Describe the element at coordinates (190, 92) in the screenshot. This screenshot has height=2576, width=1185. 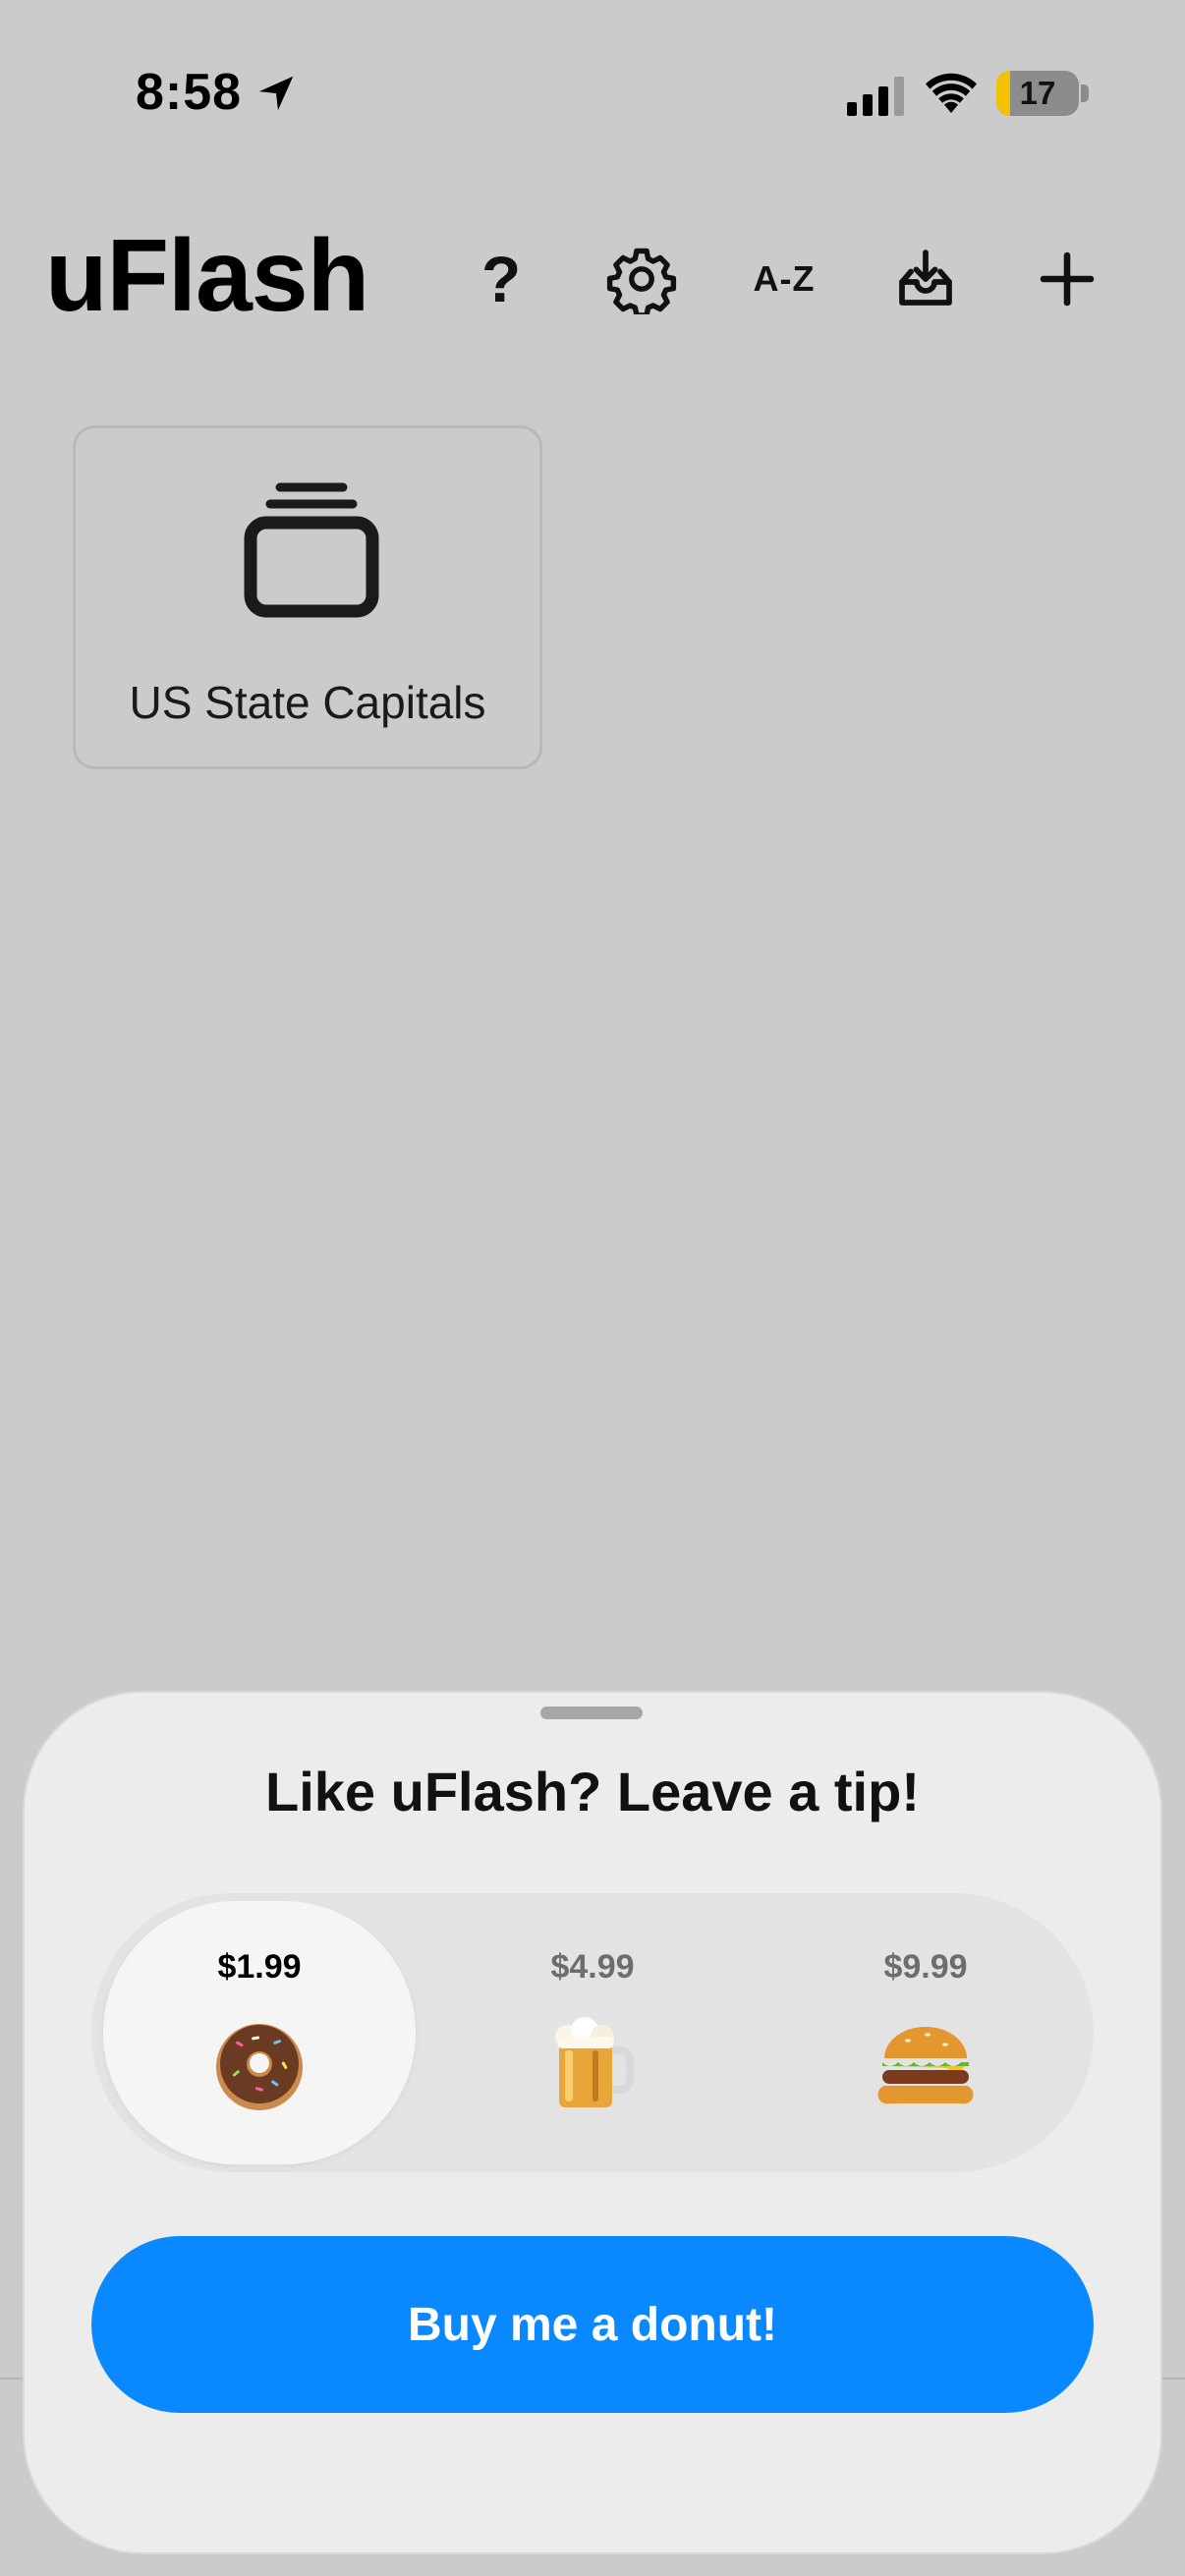
I see `status-time: 8:58` at that location.